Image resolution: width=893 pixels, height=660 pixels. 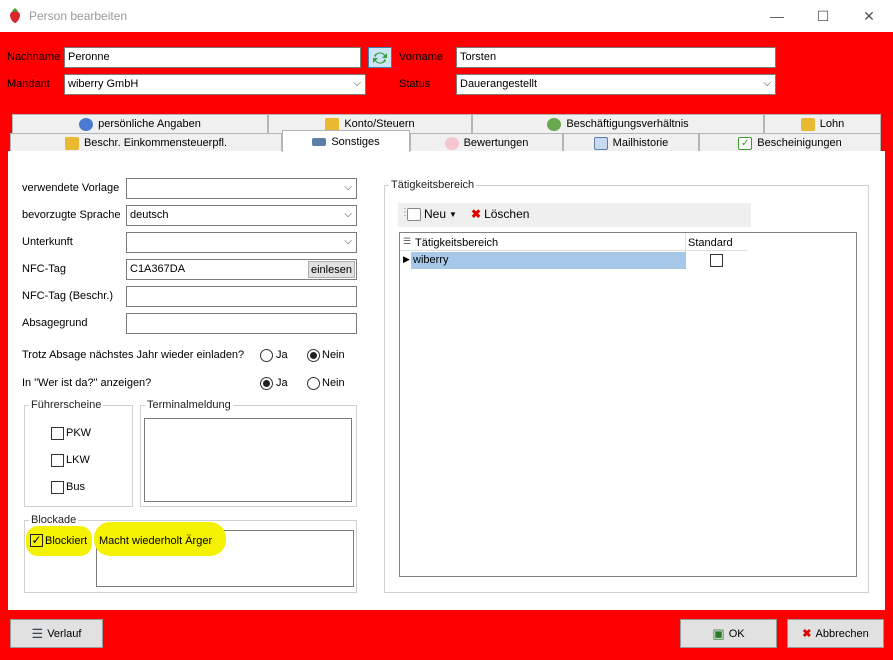 I want to click on maximize-button: ☐, so click(x=823, y=16).